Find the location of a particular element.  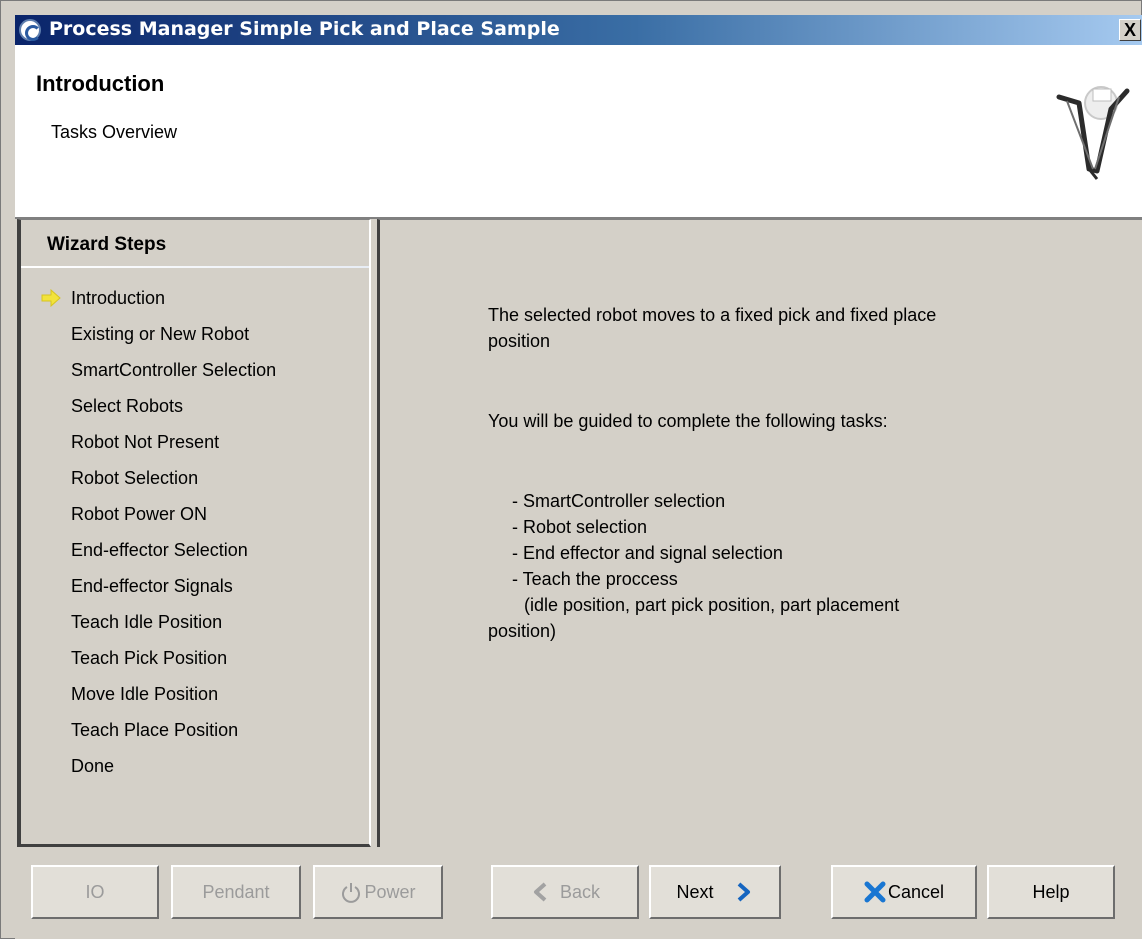

step-teach-place-position: Teach Place Position is located at coordinates (195, 736).